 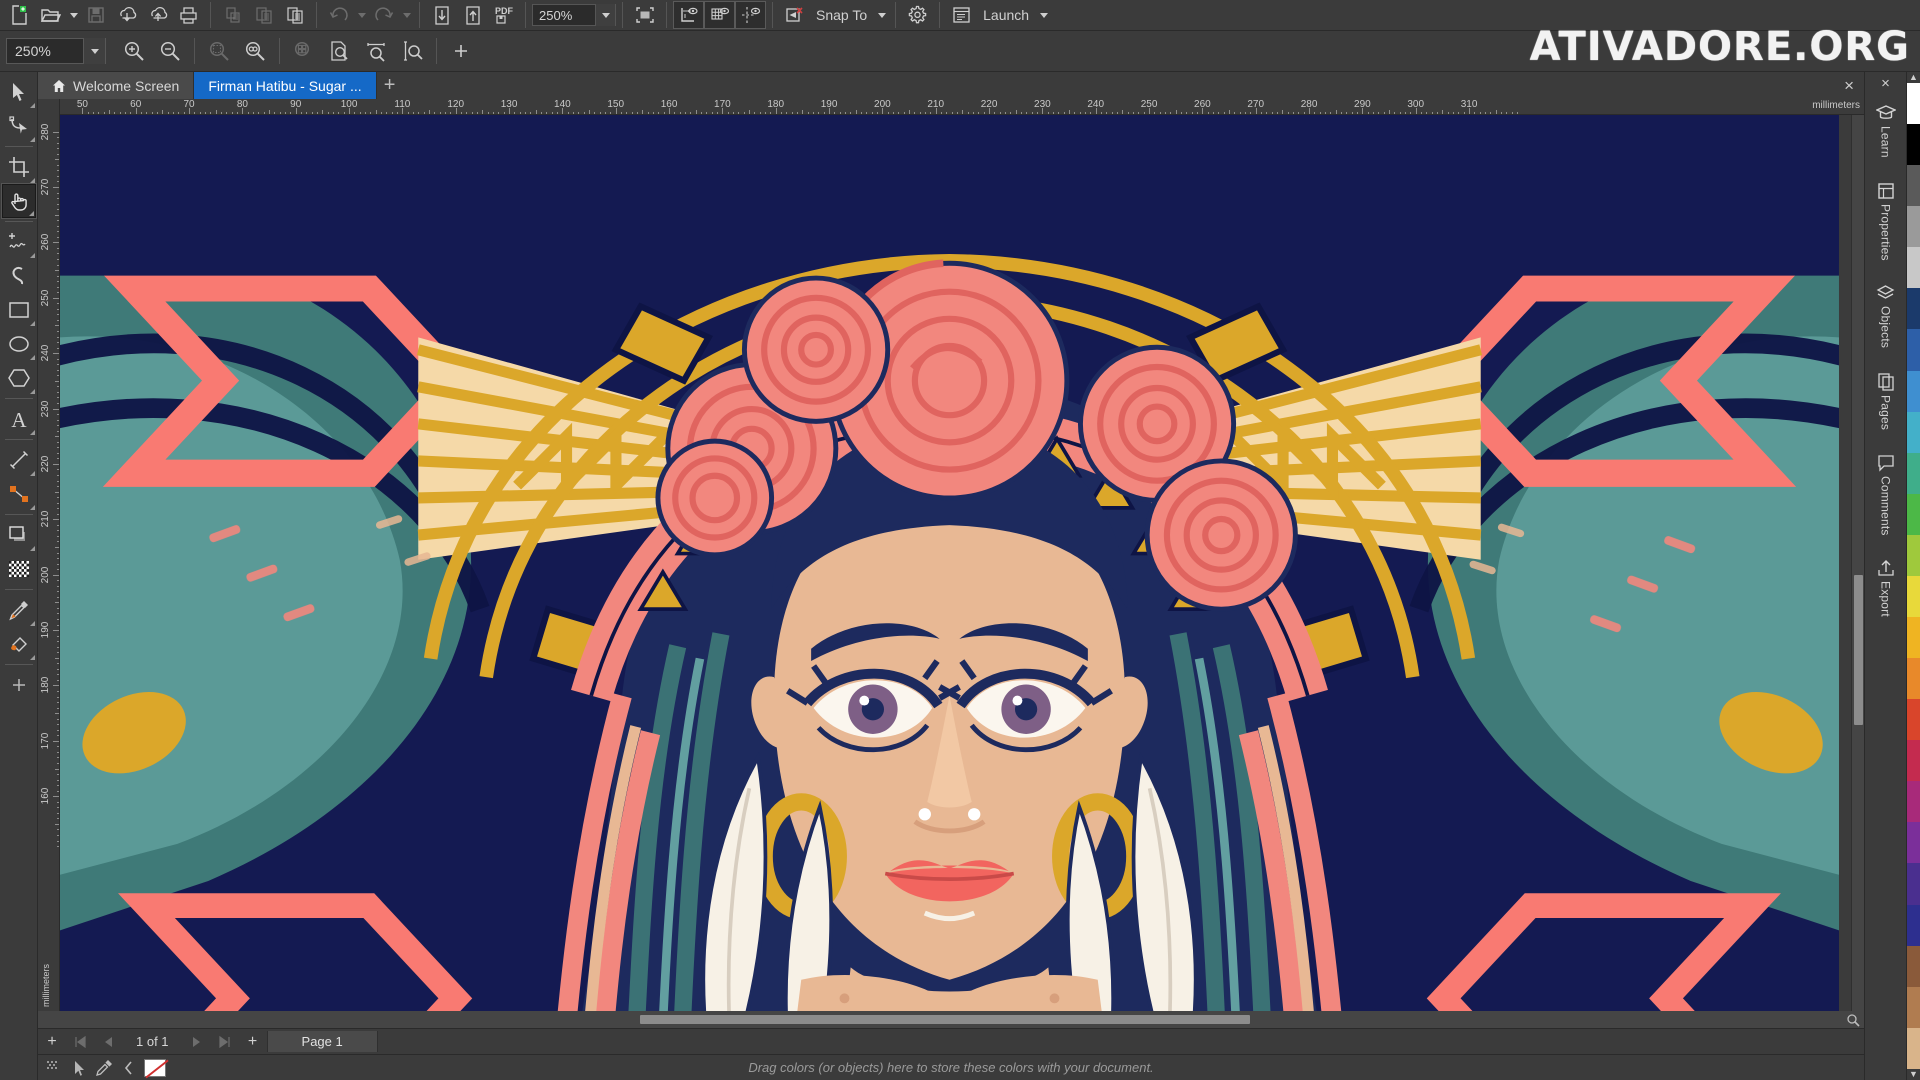 What do you see at coordinates (19, 378) in the screenshot?
I see `tool-polygon` at bounding box center [19, 378].